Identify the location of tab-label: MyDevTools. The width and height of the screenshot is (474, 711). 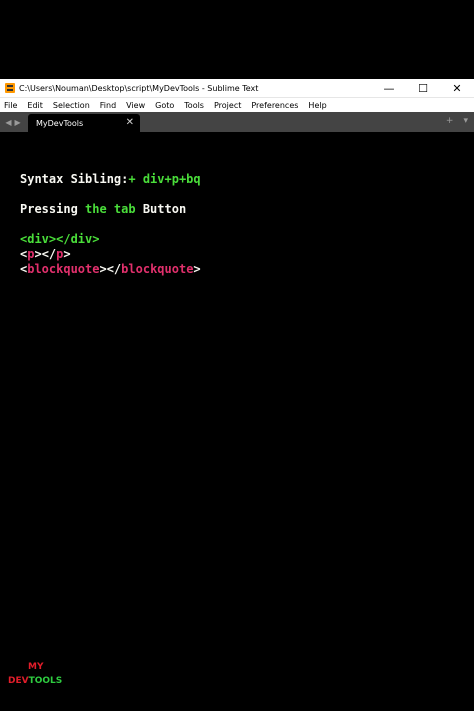
(60, 123).